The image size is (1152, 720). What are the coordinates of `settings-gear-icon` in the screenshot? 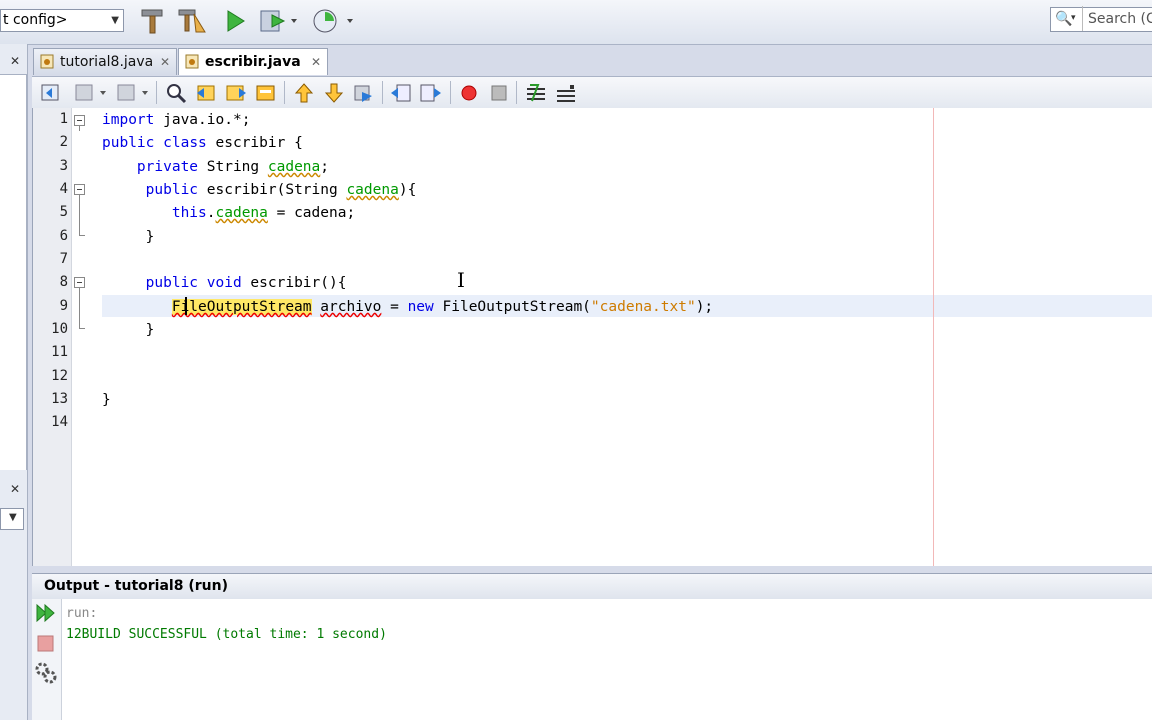 It's located at (46, 673).